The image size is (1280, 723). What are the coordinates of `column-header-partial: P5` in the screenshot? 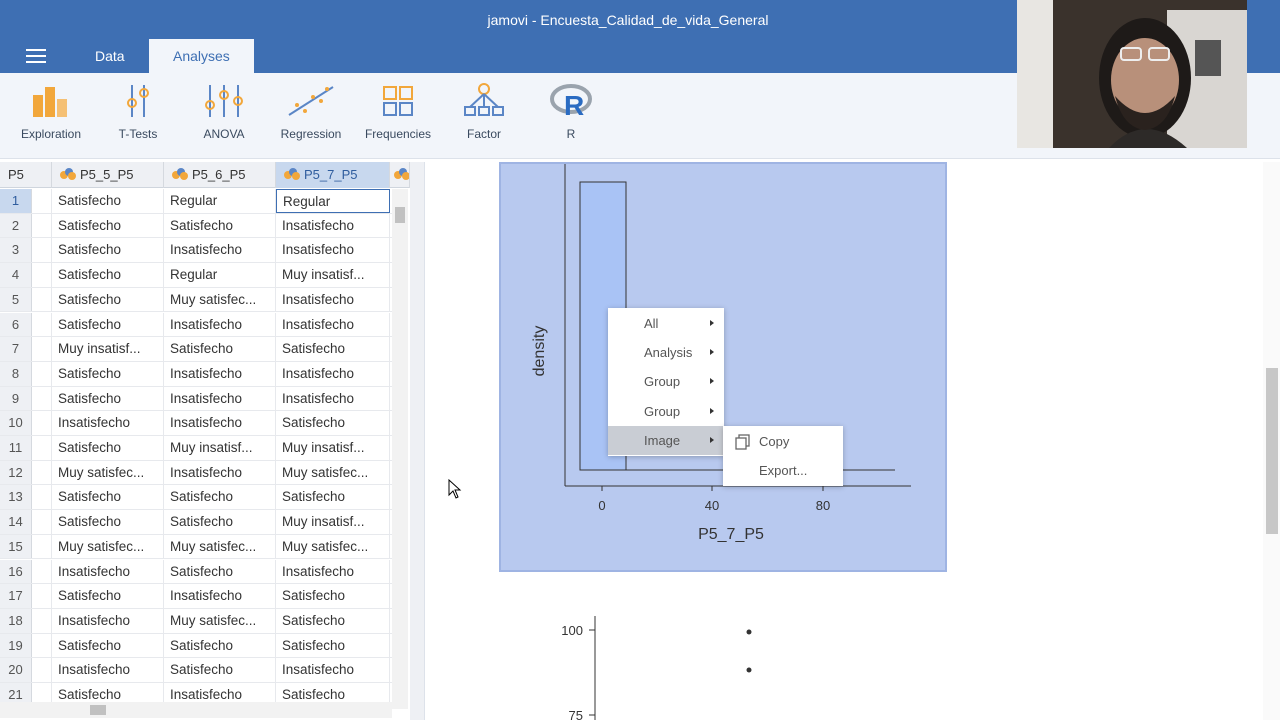 It's located at (26, 175).